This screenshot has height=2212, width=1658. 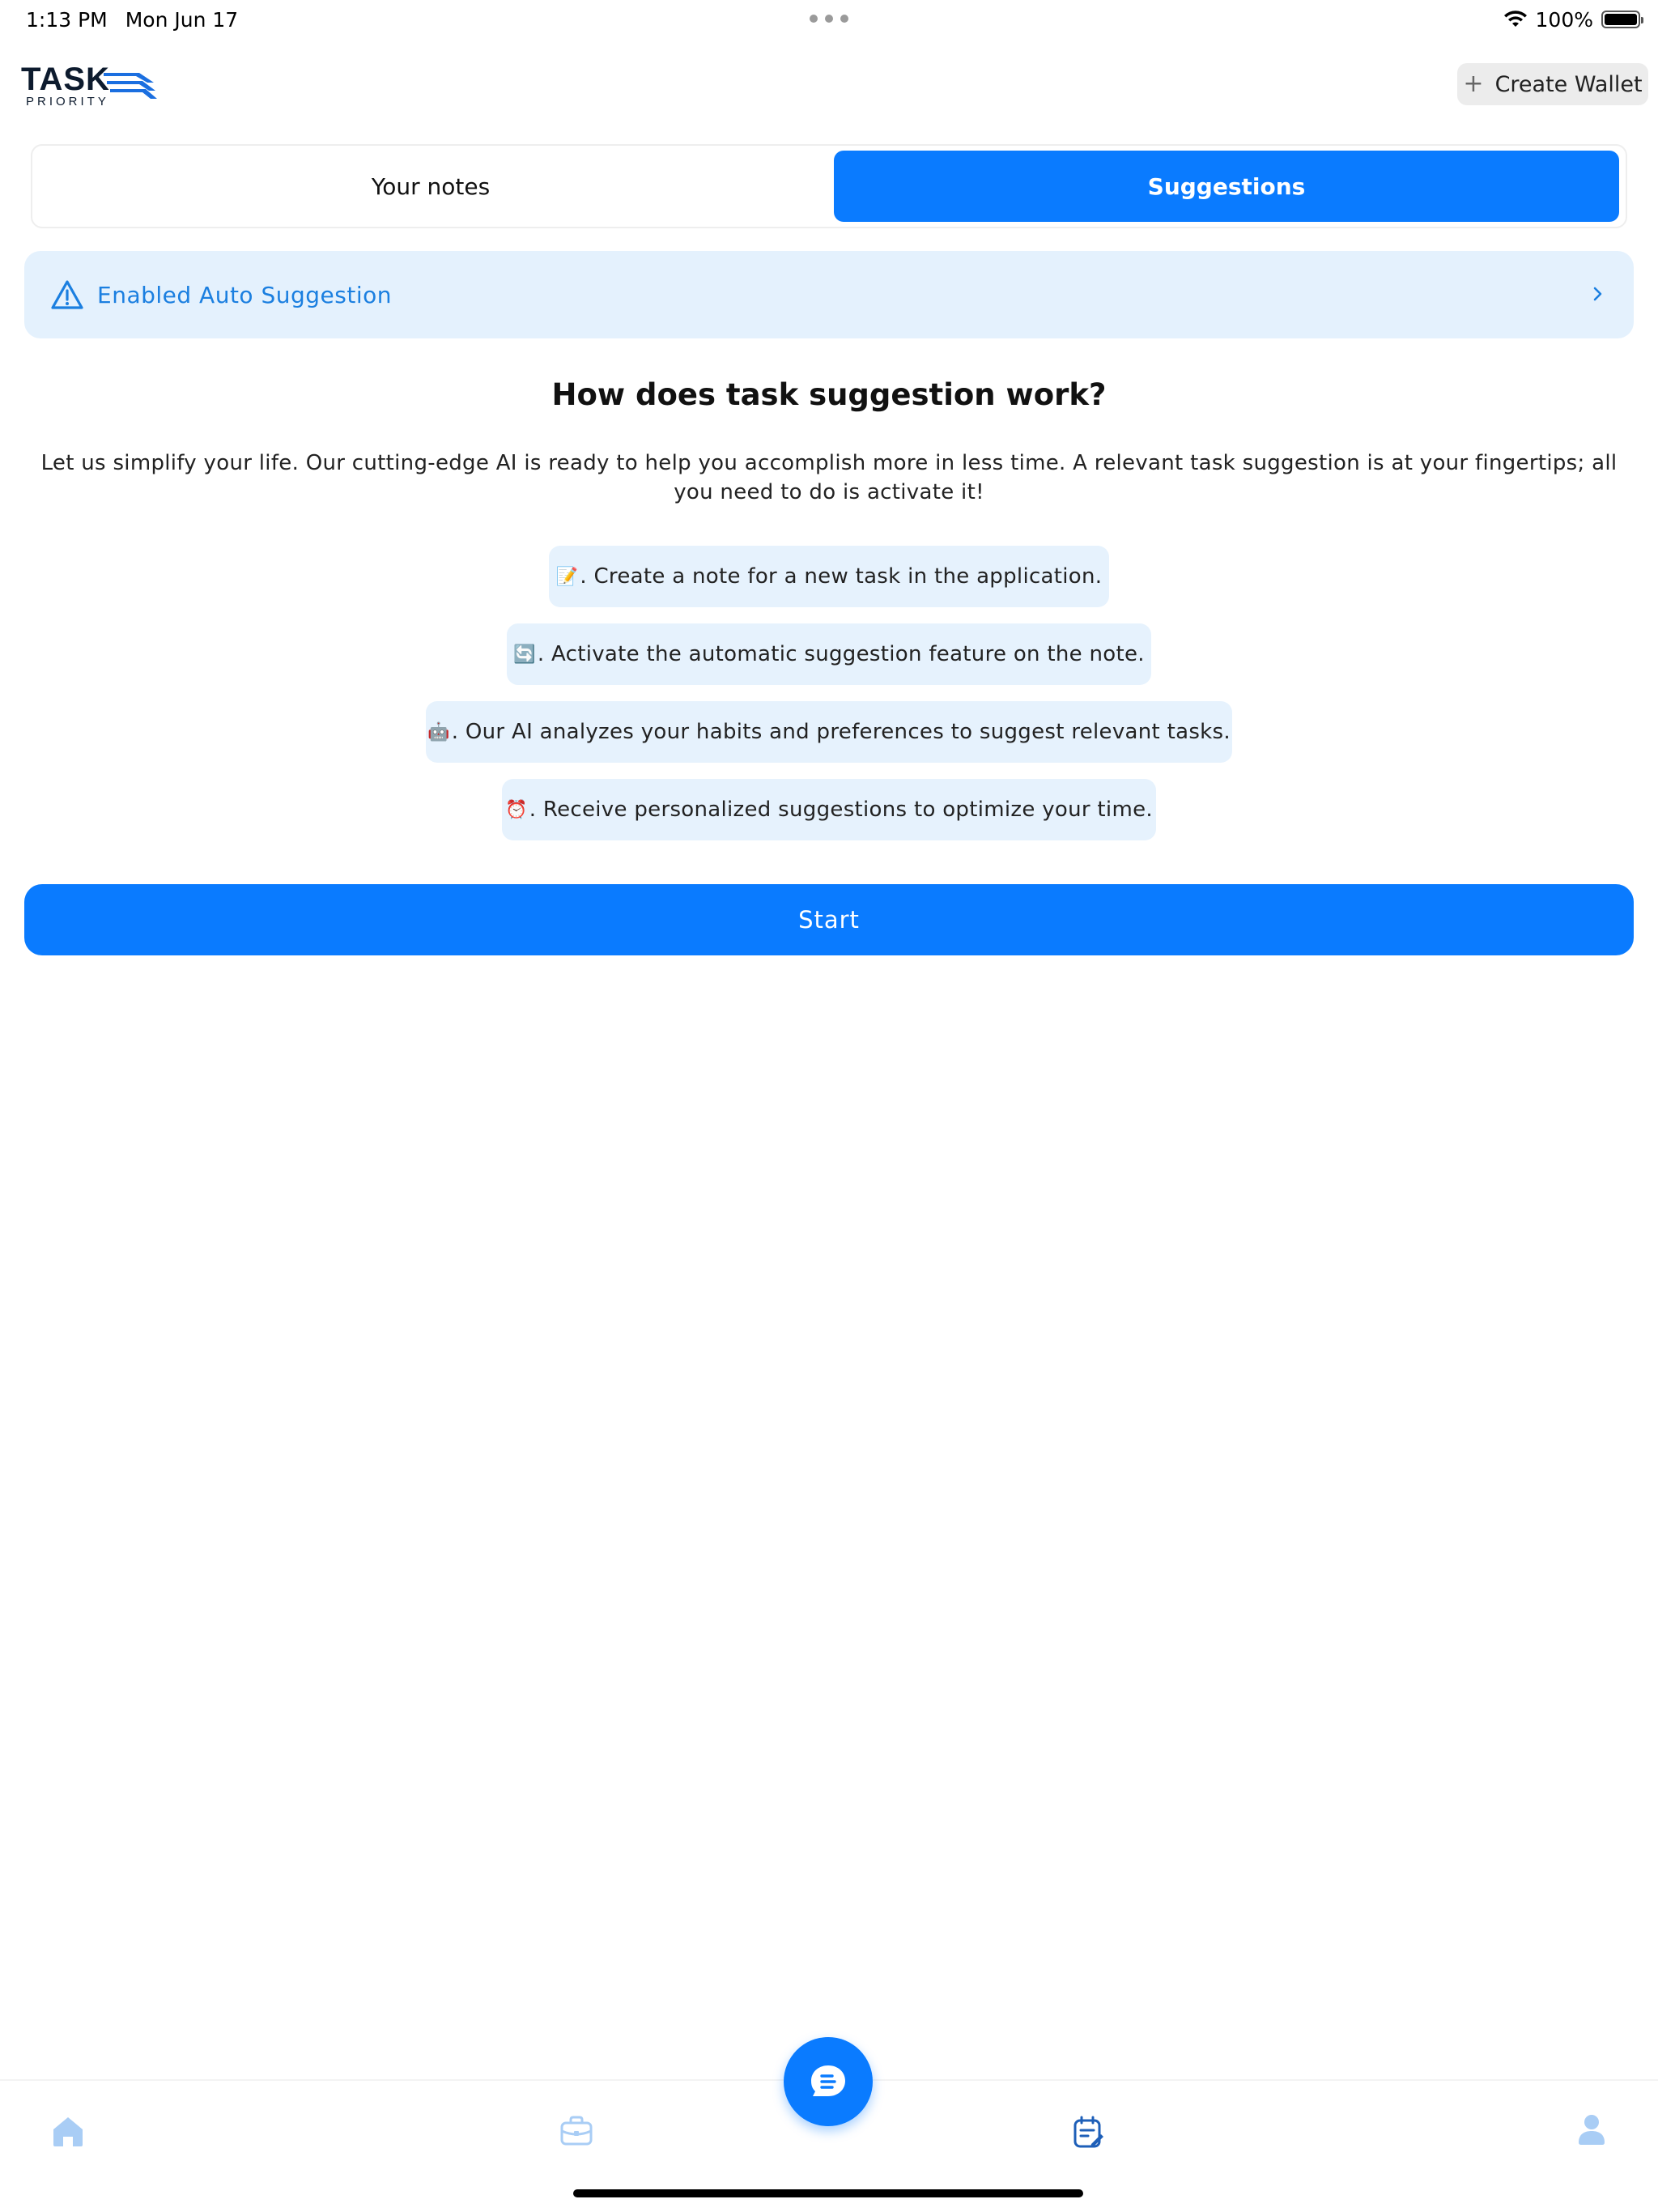 I want to click on start-label: Start, so click(x=829, y=920).